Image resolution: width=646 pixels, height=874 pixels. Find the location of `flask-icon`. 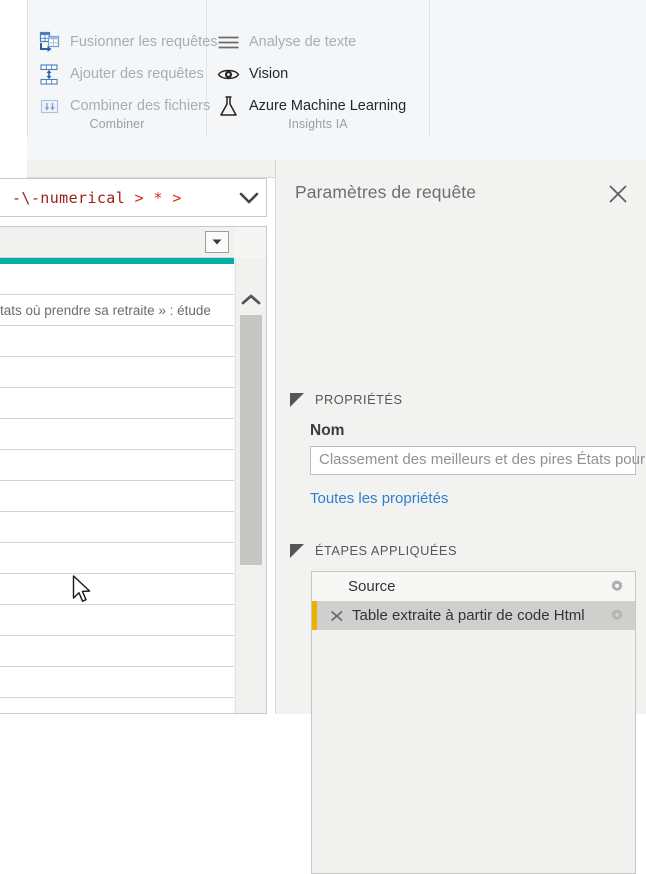

flask-icon is located at coordinates (228, 106).